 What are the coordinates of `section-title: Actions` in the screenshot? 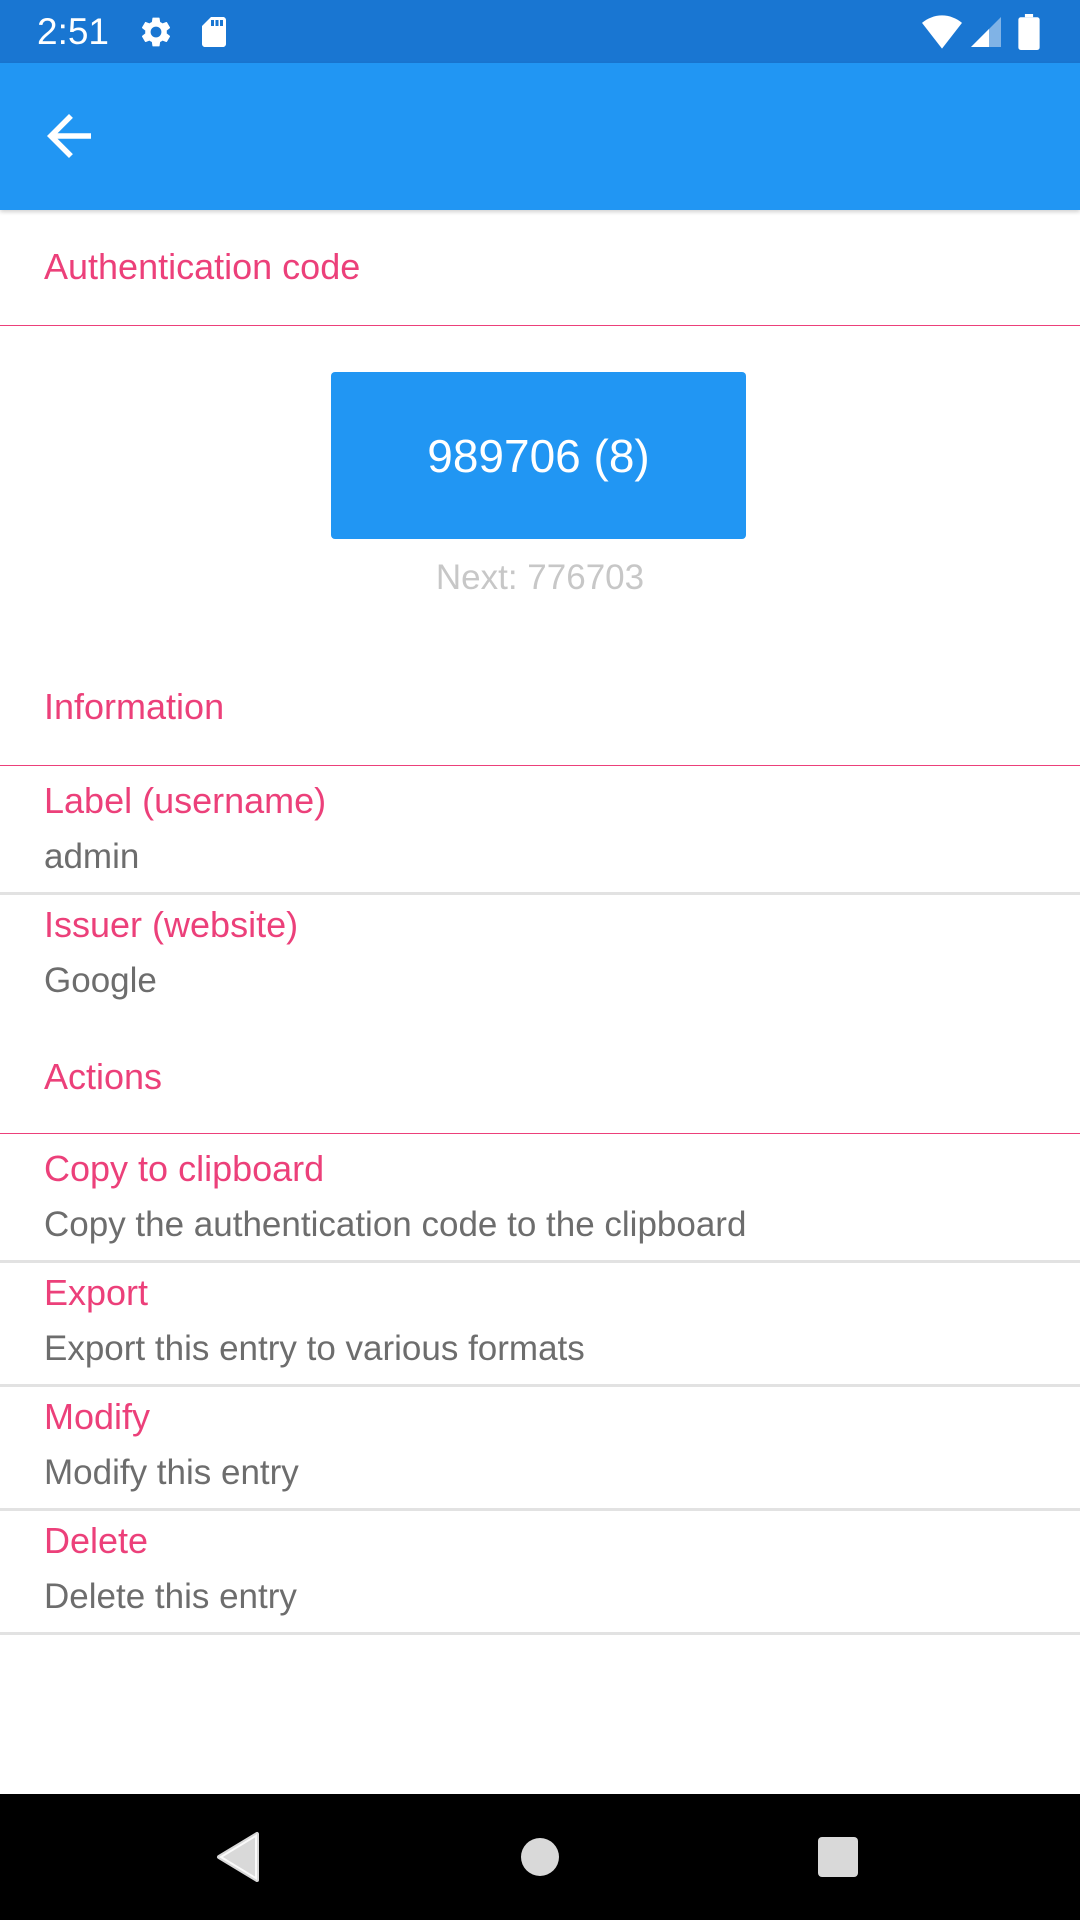 It's located at (103, 1076).